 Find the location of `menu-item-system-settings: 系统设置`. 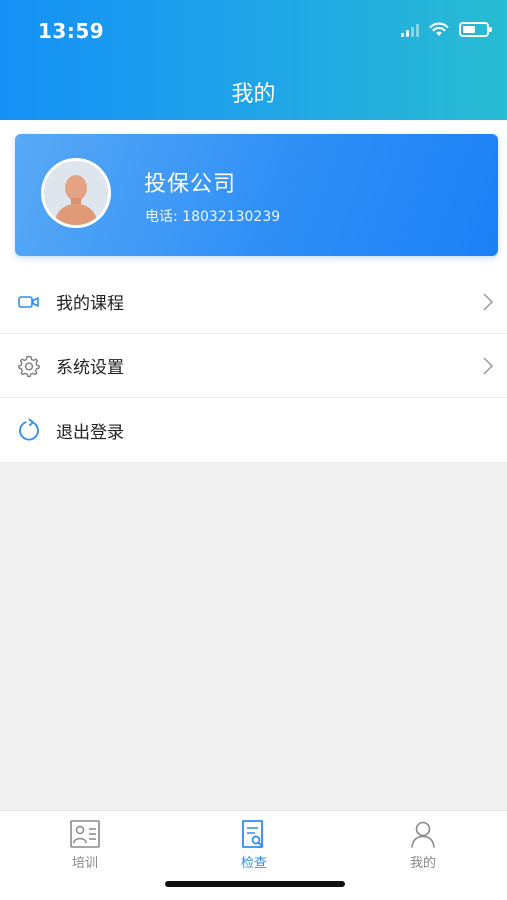

menu-item-system-settings: 系统设置 is located at coordinates (253, 366).